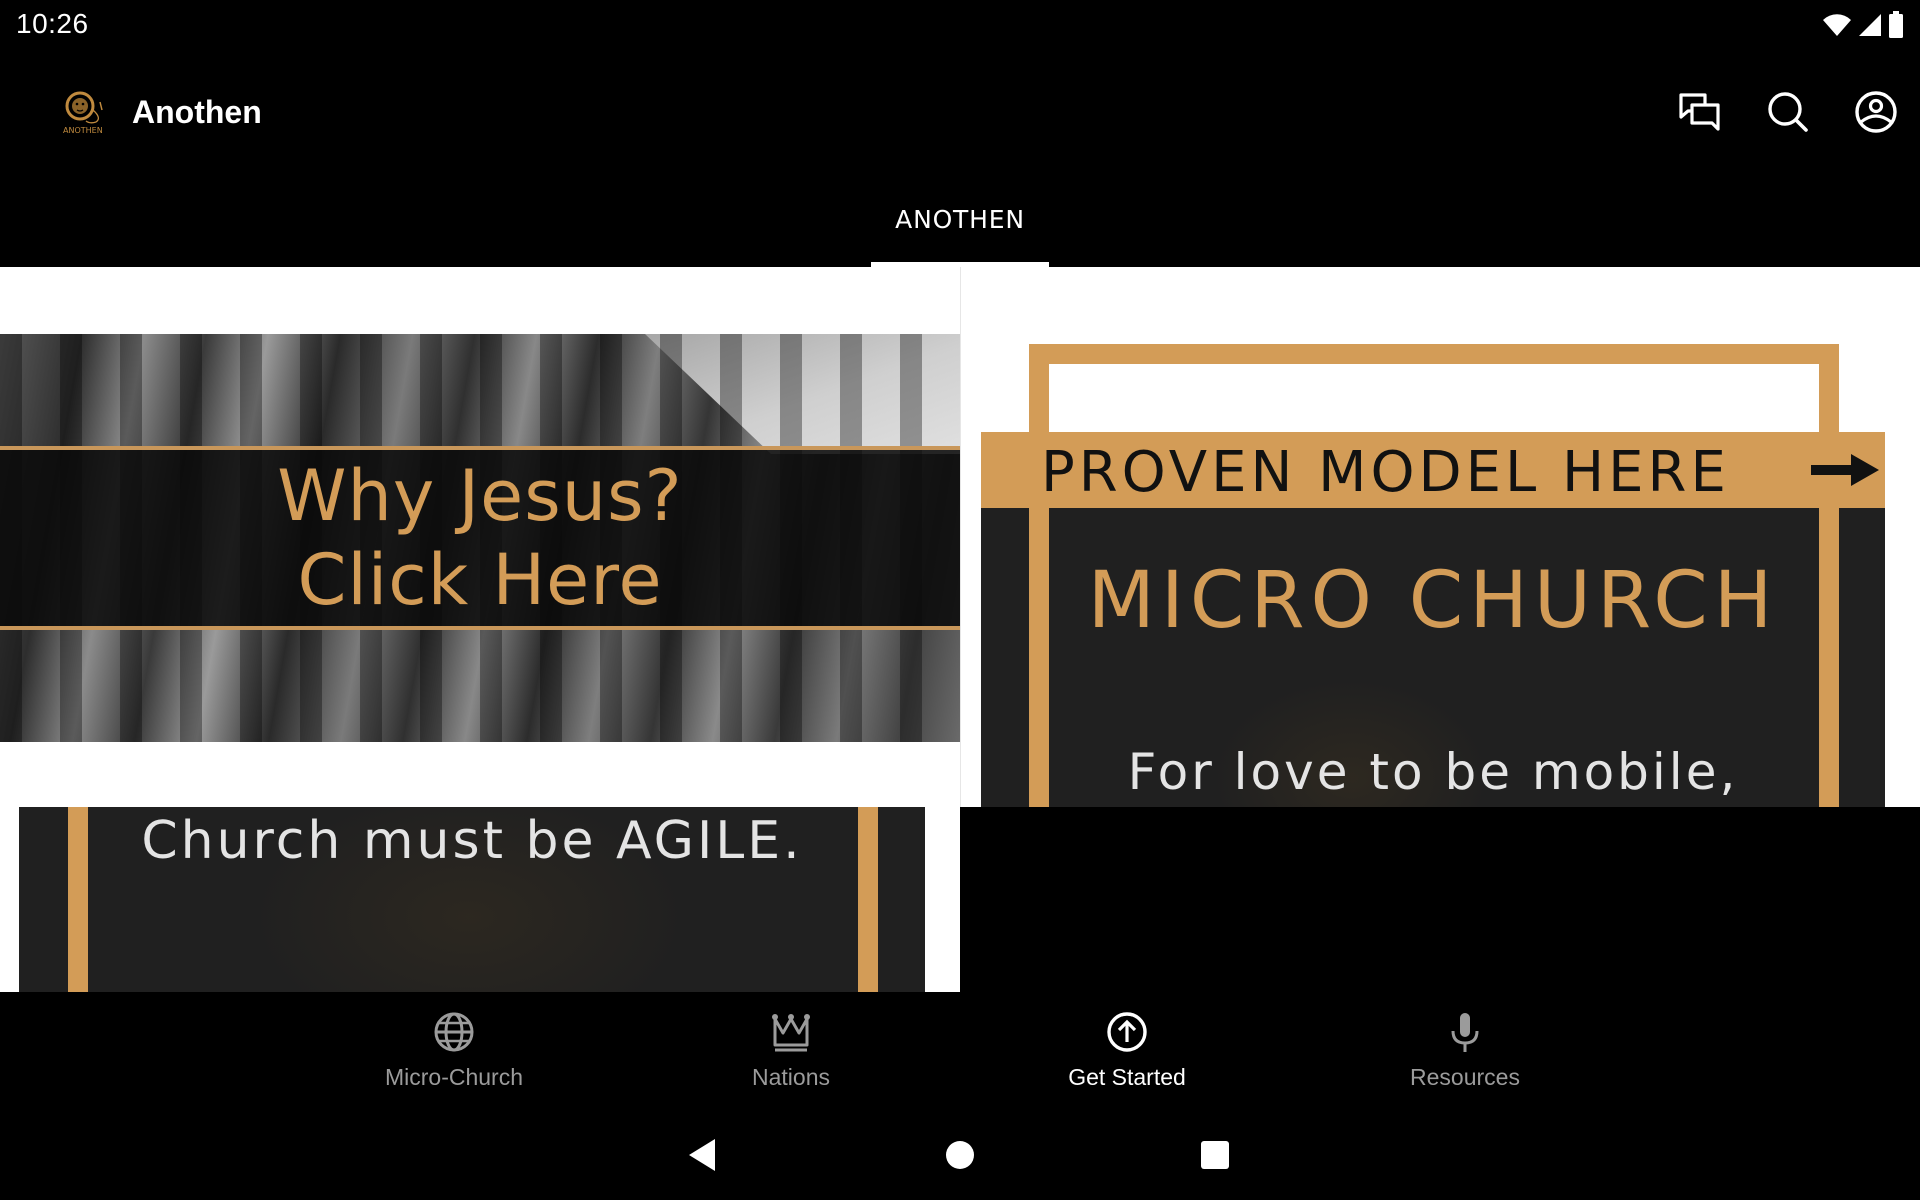  Describe the element at coordinates (1829, 390) in the screenshot. I see `gold-frame-right-upper` at that location.